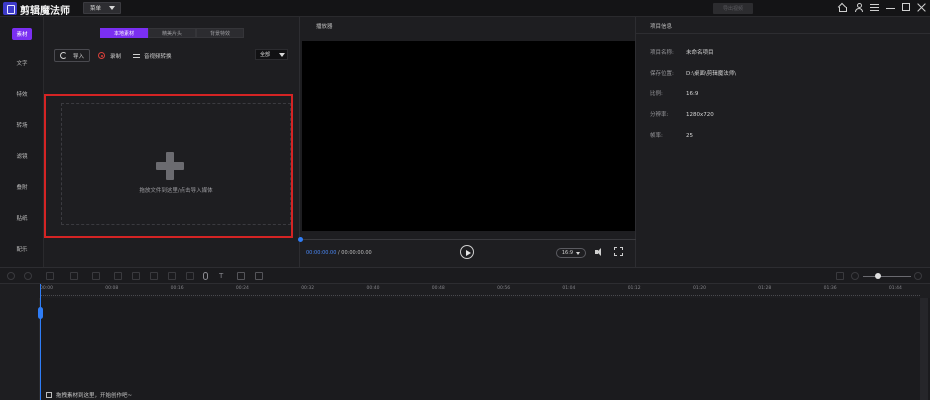  Describe the element at coordinates (858, 7) in the screenshot. I see `user-icon` at that location.